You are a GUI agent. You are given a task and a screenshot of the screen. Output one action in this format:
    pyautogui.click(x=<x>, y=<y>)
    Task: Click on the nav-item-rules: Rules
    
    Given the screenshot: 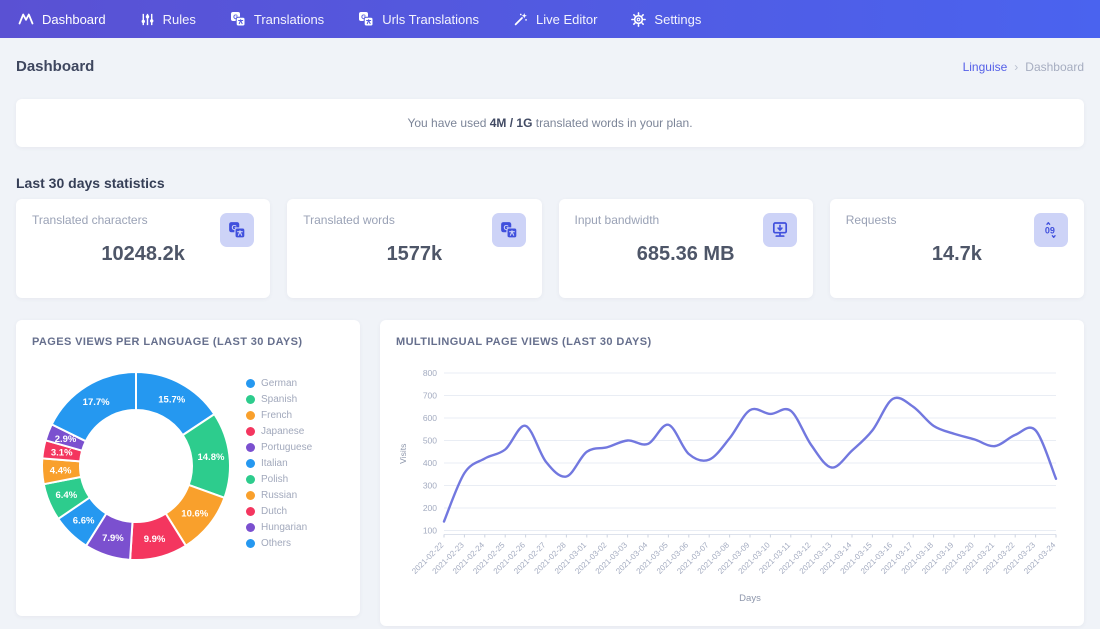 What is the action you would take?
    pyautogui.click(x=168, y=19)
    